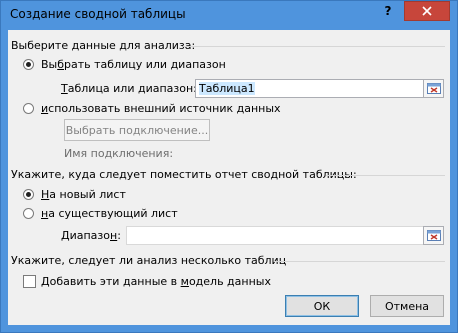  I want to click on radio-new-sheet-label: На новый лист, so click(83, 194).